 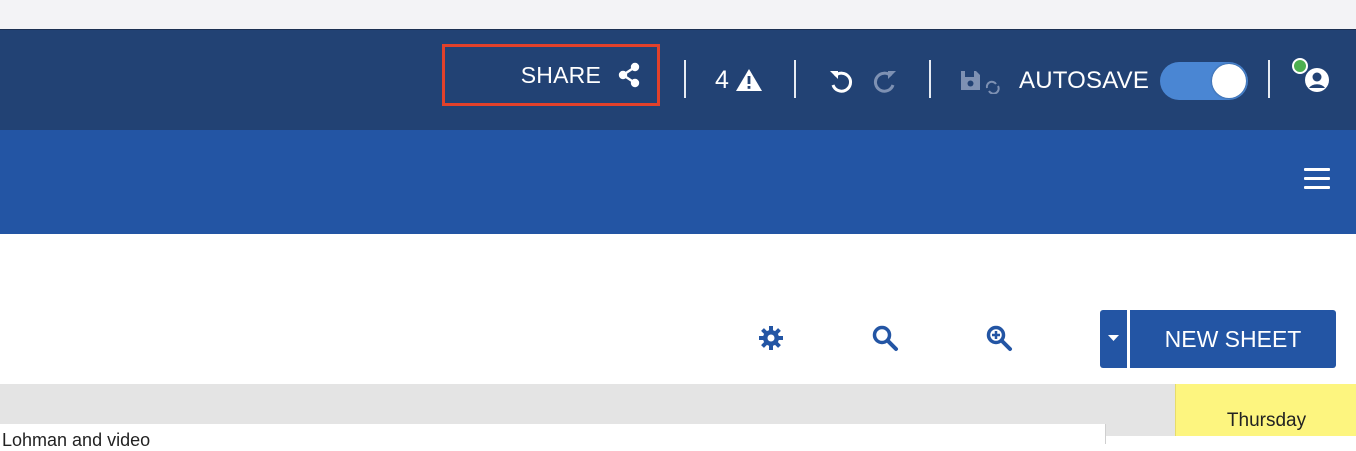 What do you see at coordinates (76, 440) in the screenshot?
I see `sheet-text: Lohman and video` at bounding box center [76, 440].